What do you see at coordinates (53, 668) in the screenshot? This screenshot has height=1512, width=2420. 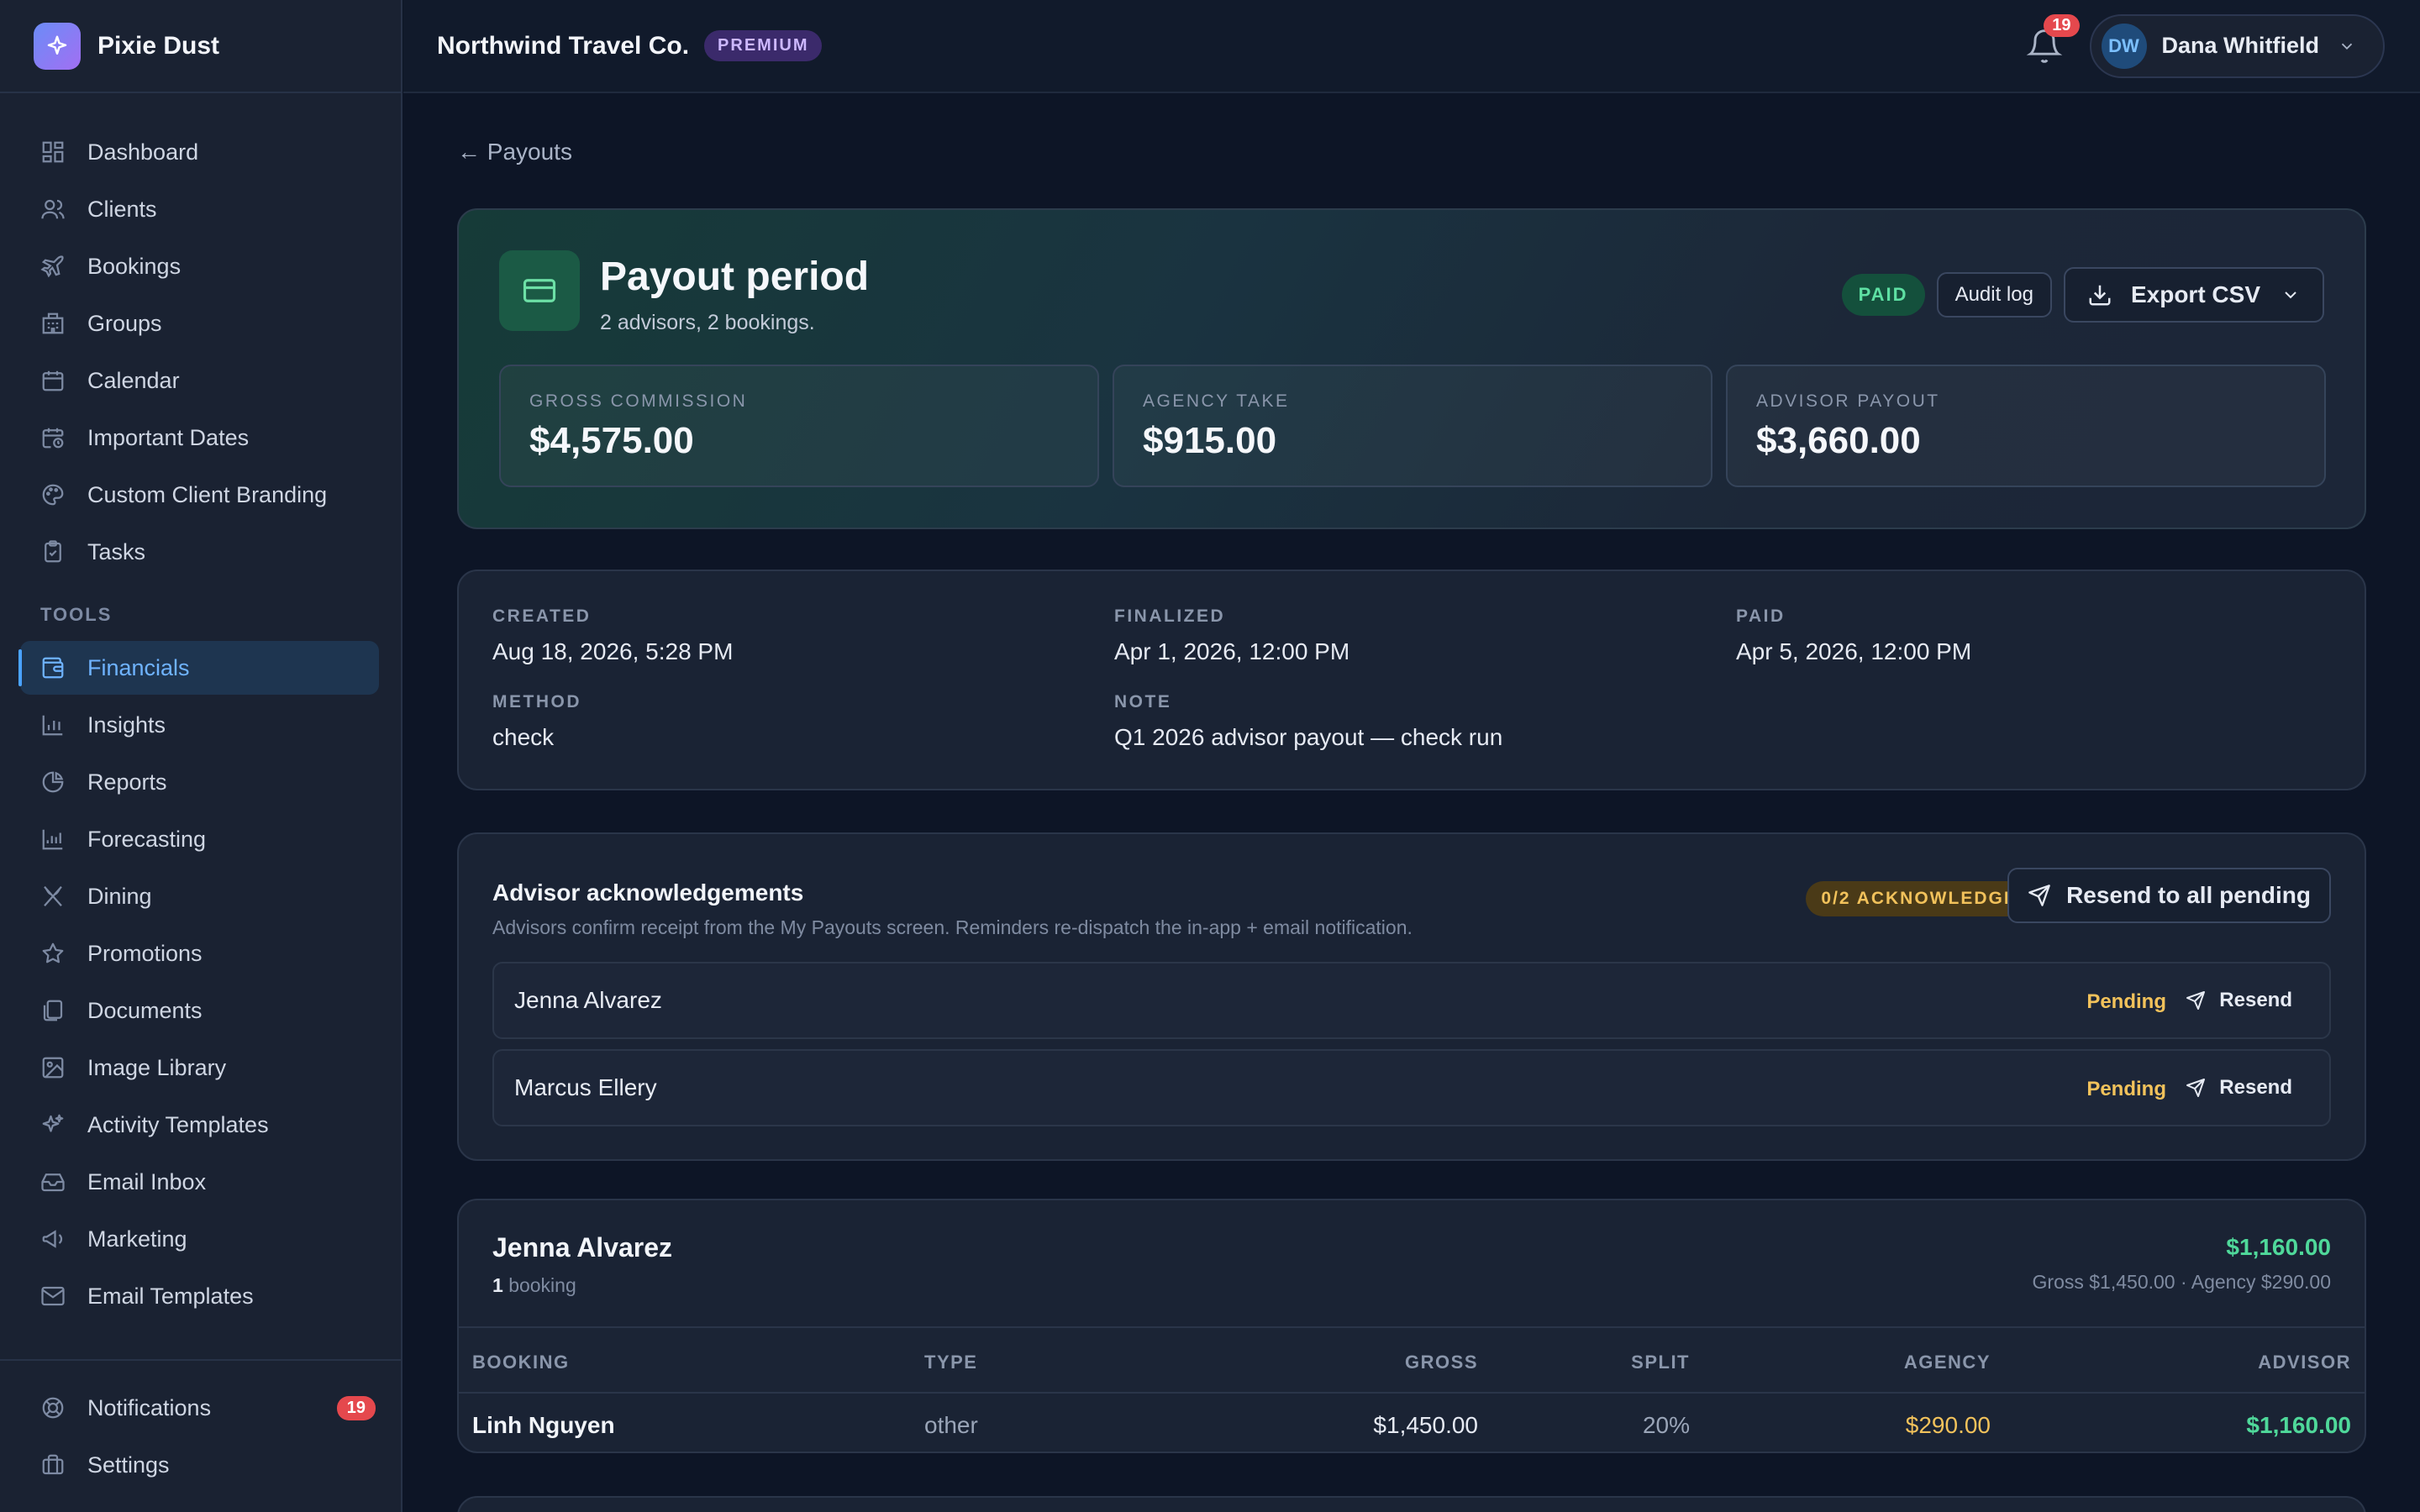 I see `wallet-icon` at bounding box center [53, 668].